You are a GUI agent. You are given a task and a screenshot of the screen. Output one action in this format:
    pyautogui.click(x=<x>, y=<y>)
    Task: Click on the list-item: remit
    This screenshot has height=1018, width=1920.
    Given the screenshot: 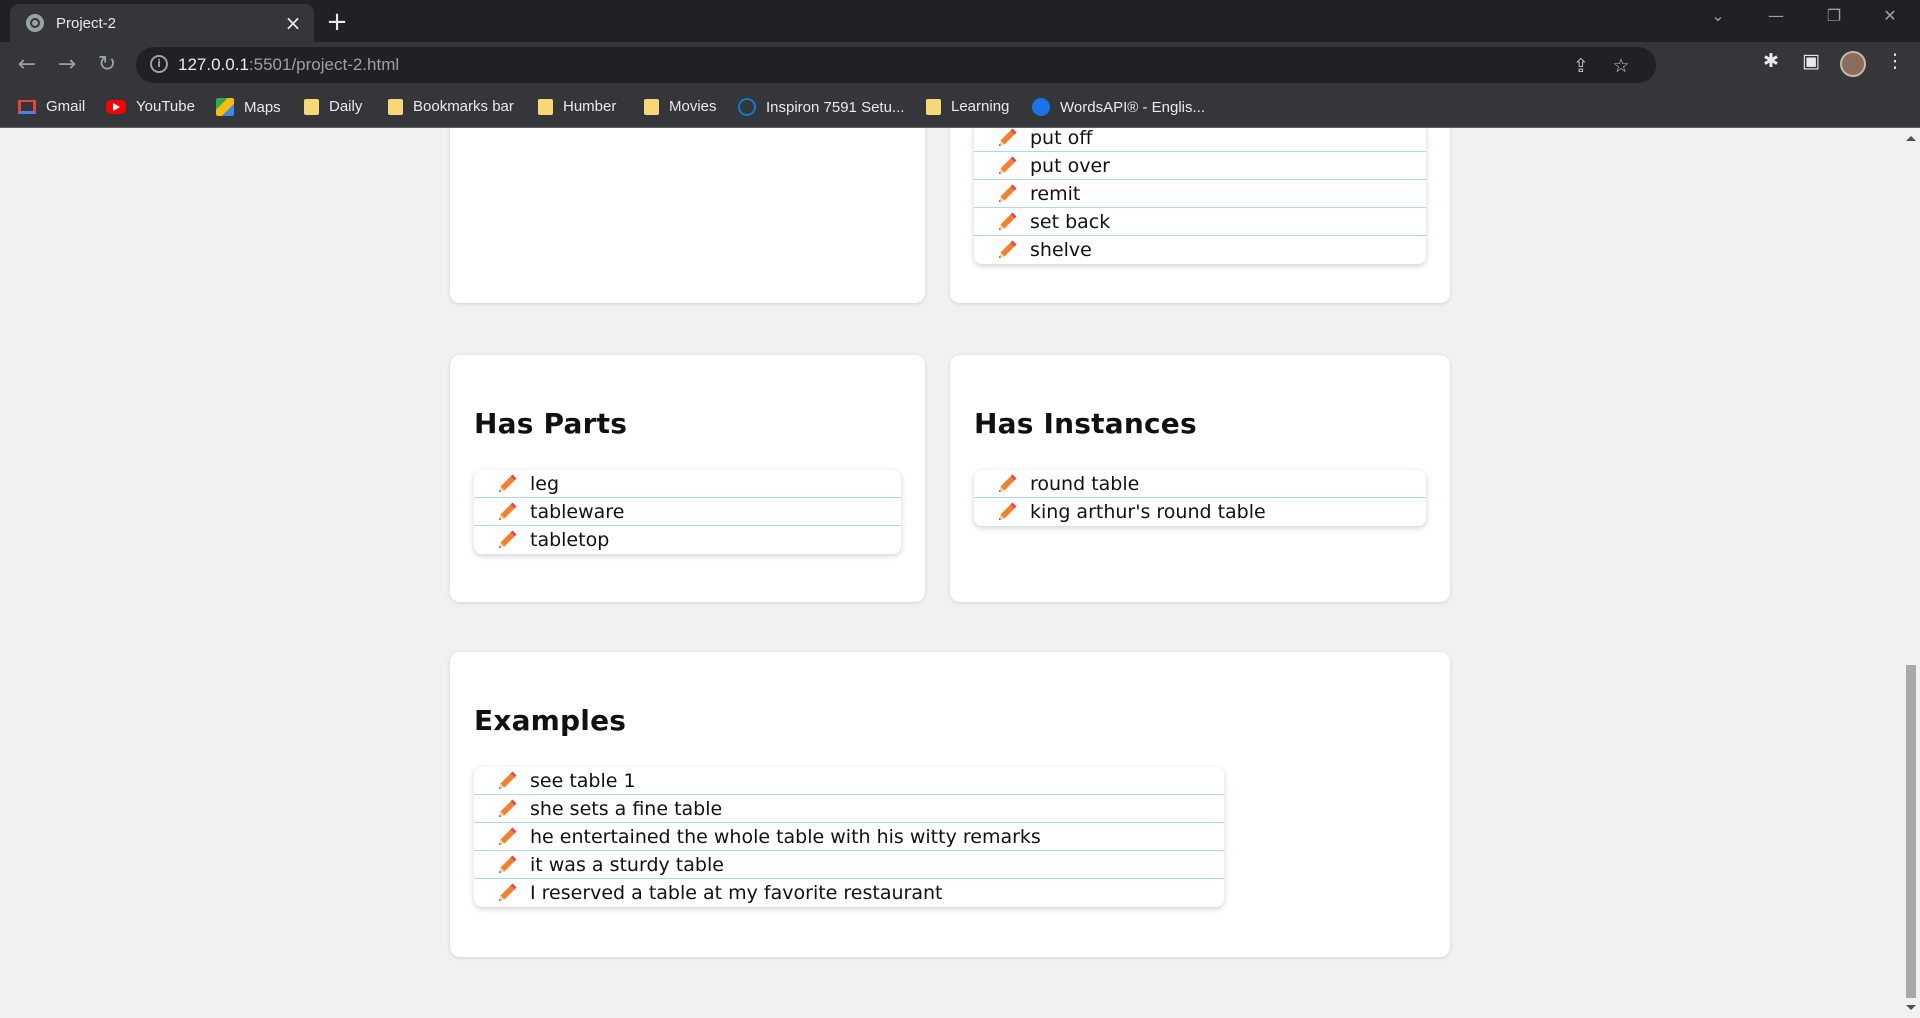 What is the action you would take?
    pyautogui.click(x=1200, y=194)
    